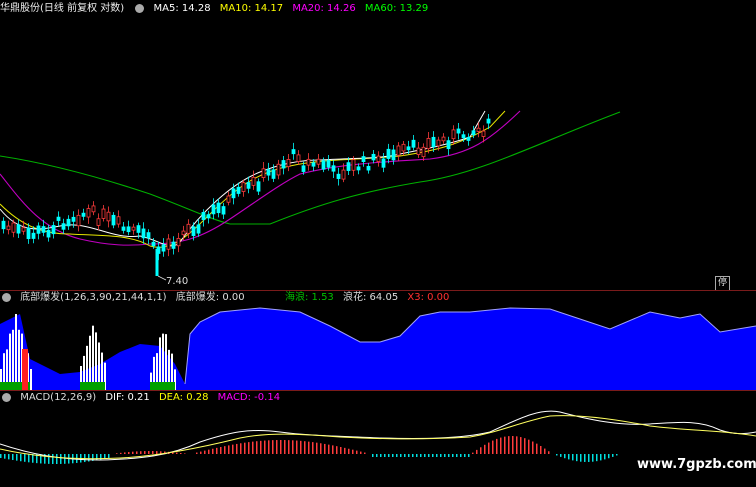 This screenshot has width=756, height=487. I want to click on indicator-dot-icon, so click(6, 297).